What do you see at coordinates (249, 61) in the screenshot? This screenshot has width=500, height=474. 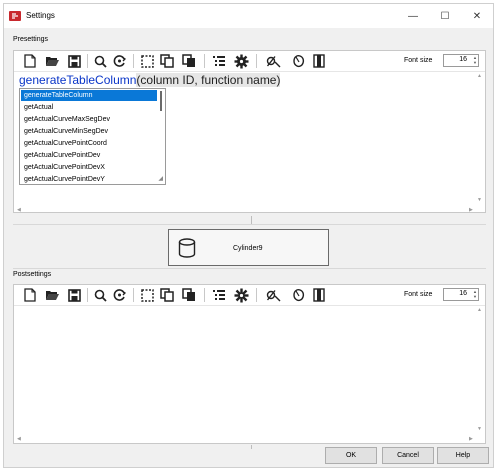 I see `presettings-toolbar: Font size 16 ▲ ▼` at bounding box center [249, 61].